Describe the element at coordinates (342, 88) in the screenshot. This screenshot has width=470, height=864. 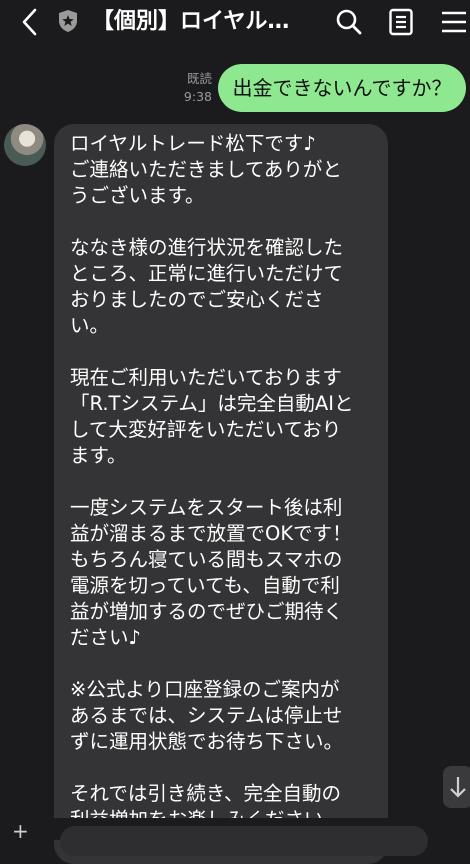
I see `sent-message-bubble: 出金できないんですか？` at that location.